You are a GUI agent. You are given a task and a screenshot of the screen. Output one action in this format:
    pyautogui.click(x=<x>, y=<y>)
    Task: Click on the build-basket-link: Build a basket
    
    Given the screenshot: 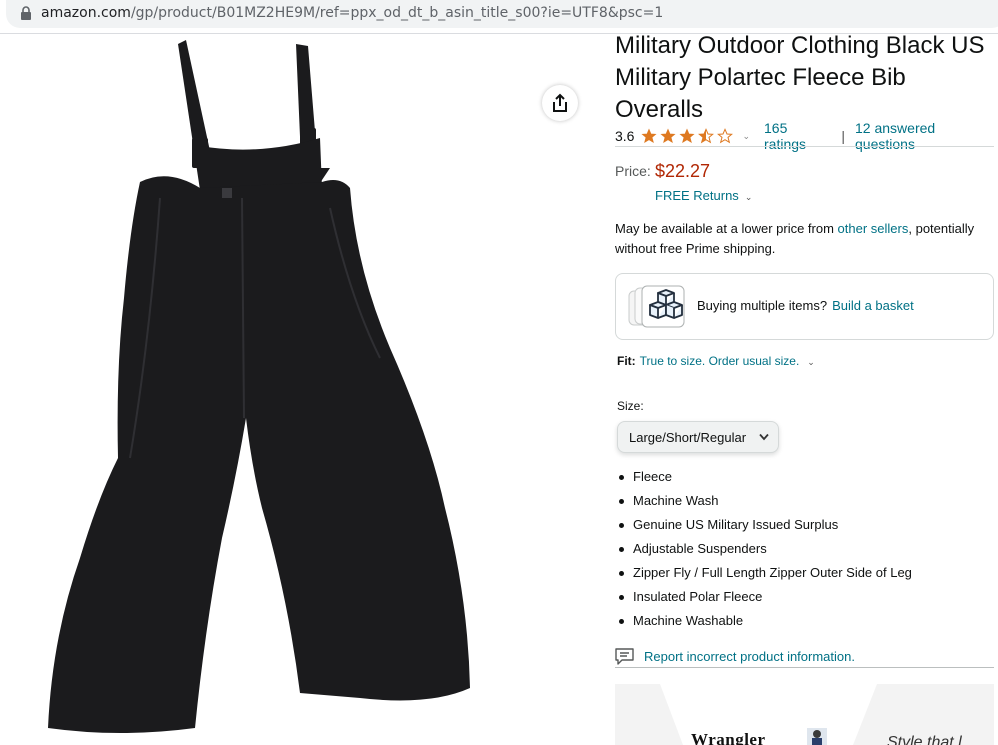 What is the action you would take?
    pyautogui.click(x=873, y=305)
    